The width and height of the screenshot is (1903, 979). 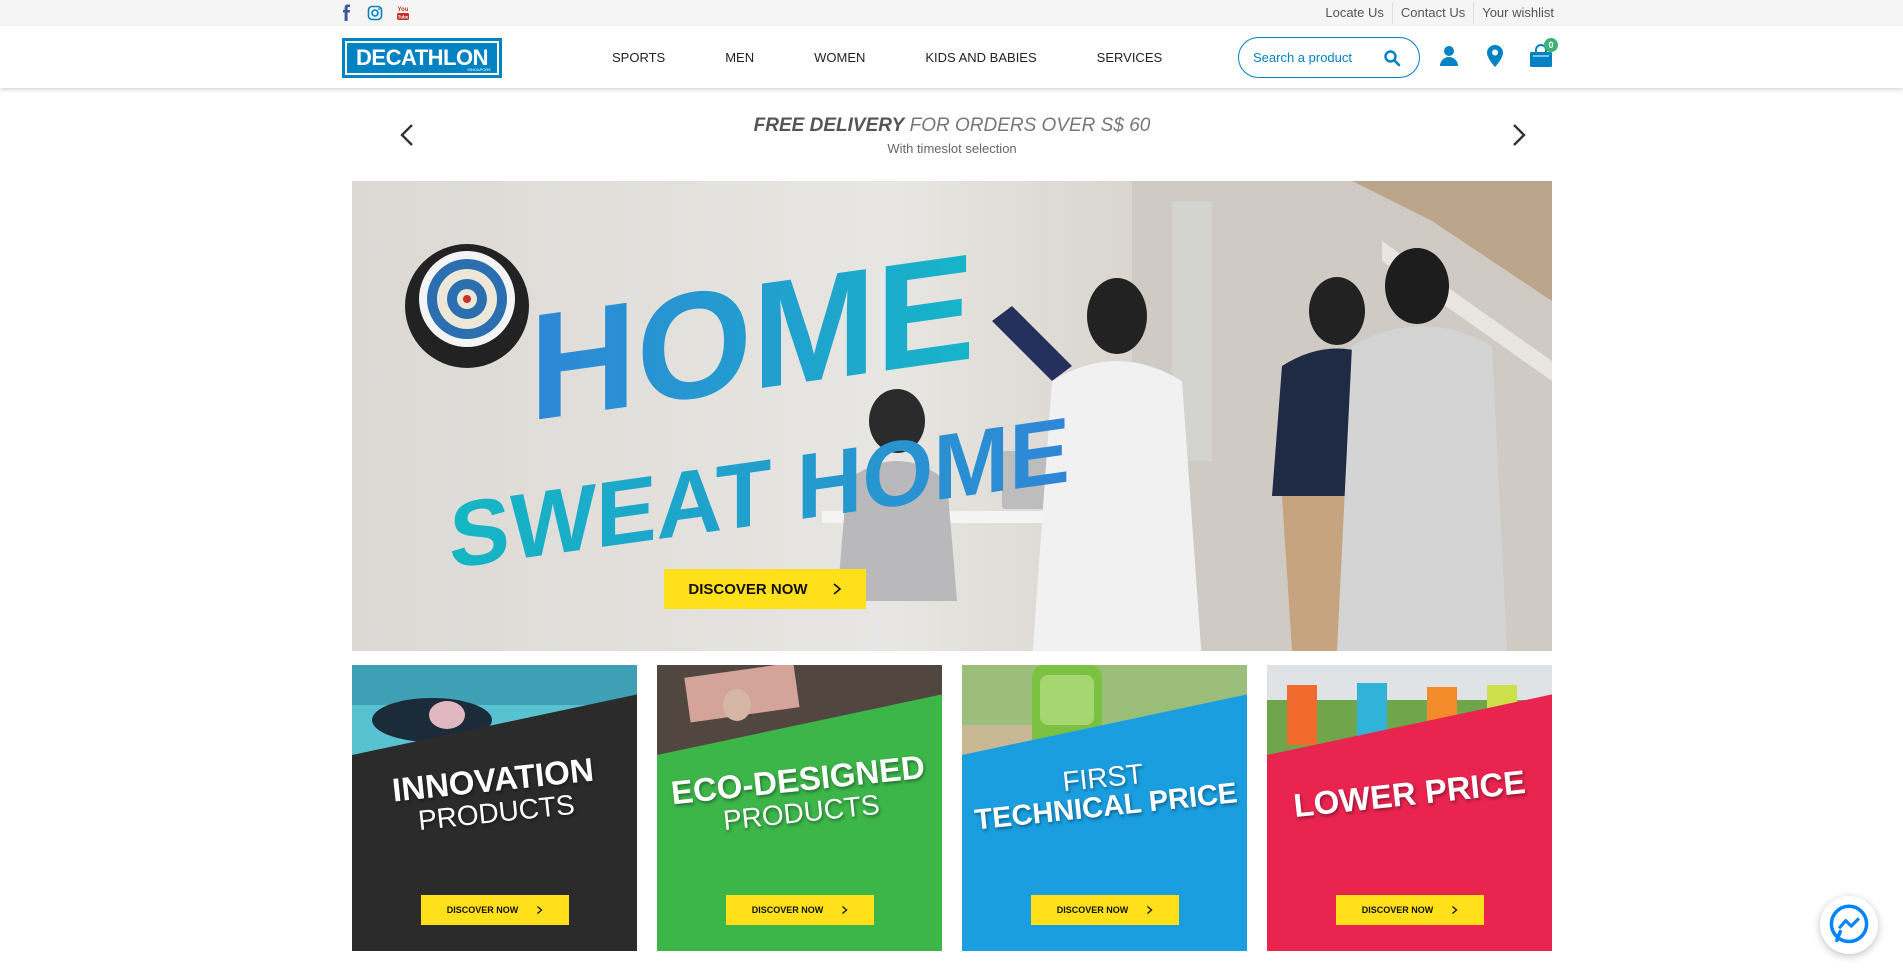 What do you see at coordinates (1518, 135) in the screenshot?
I see `promo-next-arrow-icon` at bounding box center [1518, 135].